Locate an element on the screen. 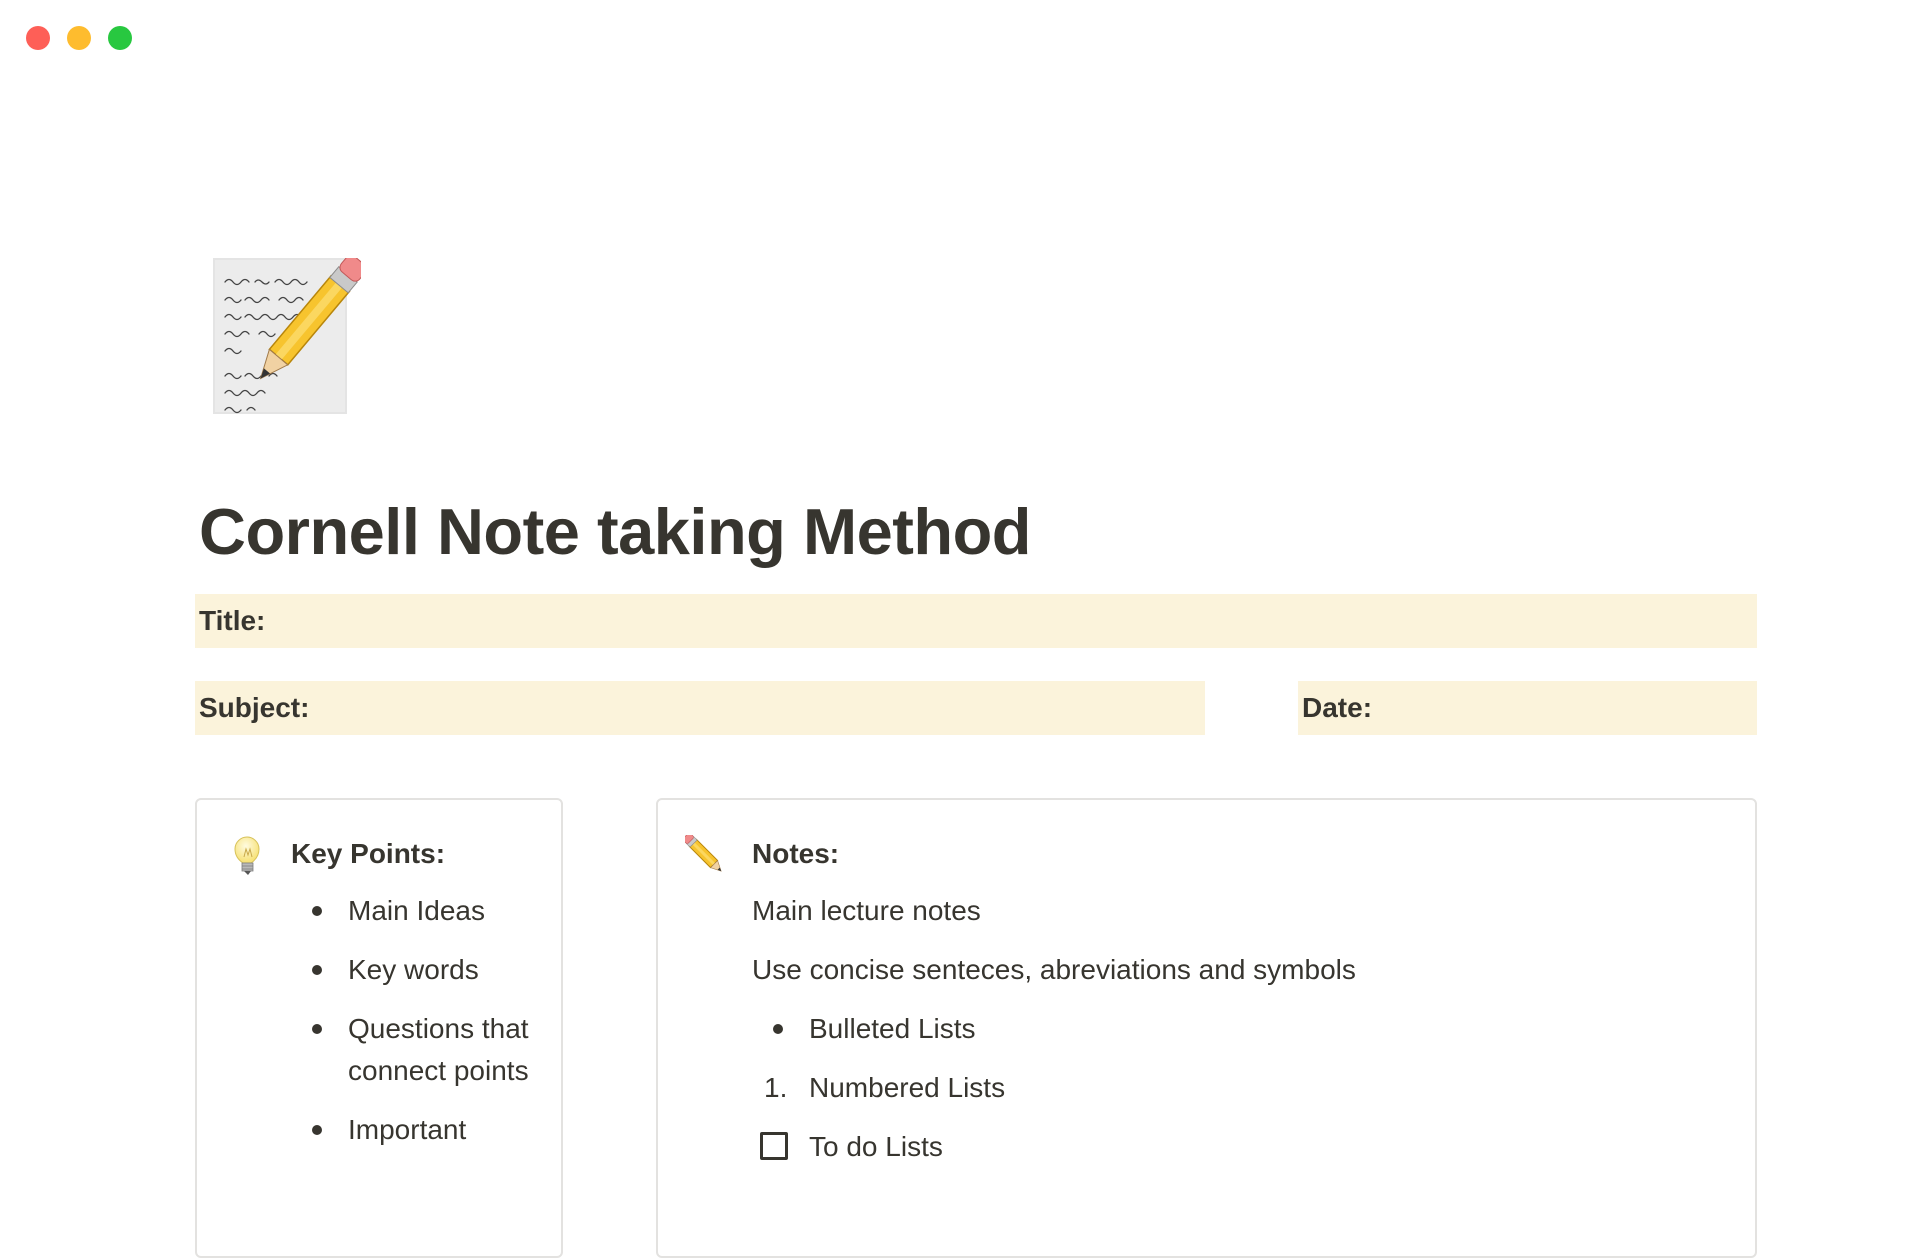 The height and width of the screenshot is (1258, 1920). list-item-text: Main Ideas is located at coordinates (416, 910).